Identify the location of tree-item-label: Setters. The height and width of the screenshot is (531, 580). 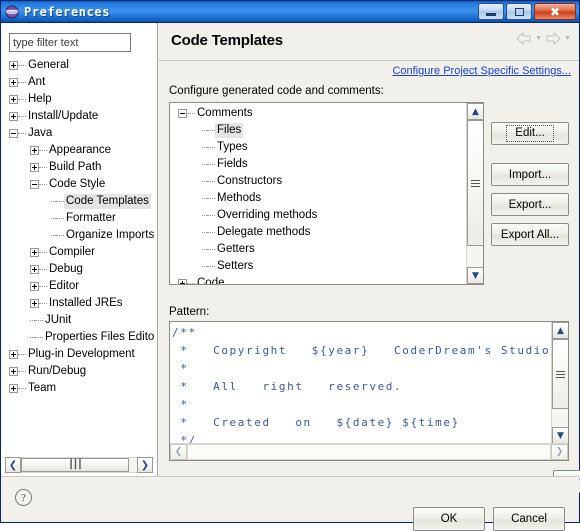
(235, 266).